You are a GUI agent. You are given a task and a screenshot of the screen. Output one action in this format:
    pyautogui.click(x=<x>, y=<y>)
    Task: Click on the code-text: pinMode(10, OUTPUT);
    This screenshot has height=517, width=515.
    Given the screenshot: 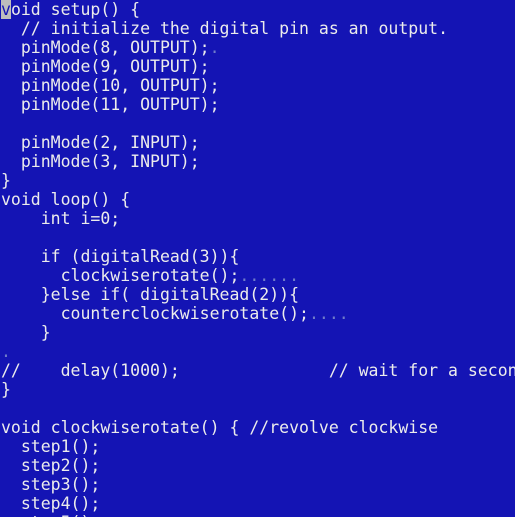 What is the action you would take?
    pyautogui.click(x=110, y=85)
    